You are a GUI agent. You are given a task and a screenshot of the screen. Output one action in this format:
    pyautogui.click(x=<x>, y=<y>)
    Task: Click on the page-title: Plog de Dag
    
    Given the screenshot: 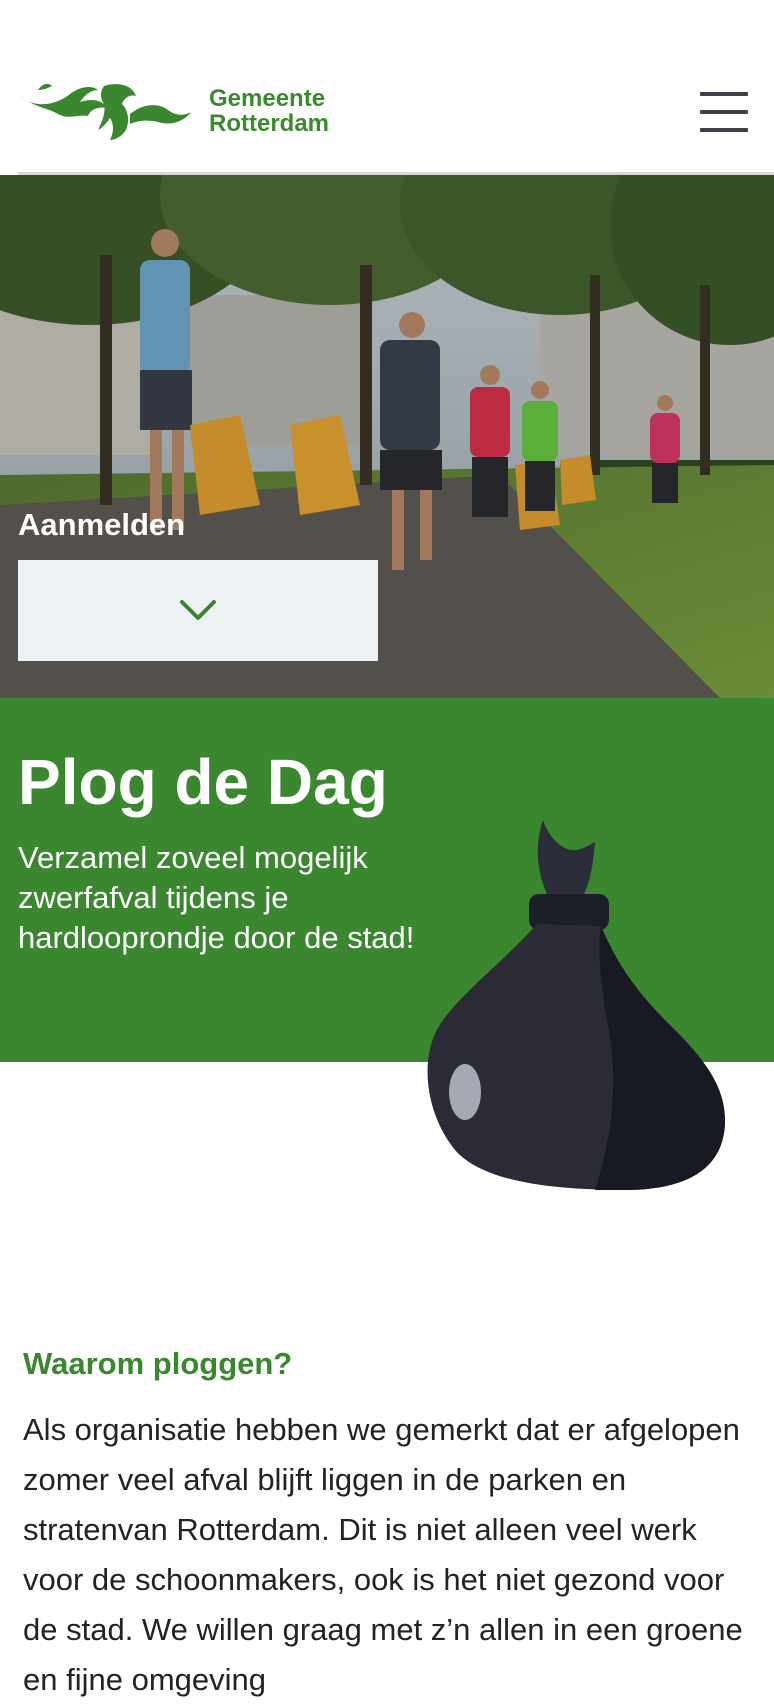 What is the action you would take?
    pyautogui.click(x=203, y=782)
    